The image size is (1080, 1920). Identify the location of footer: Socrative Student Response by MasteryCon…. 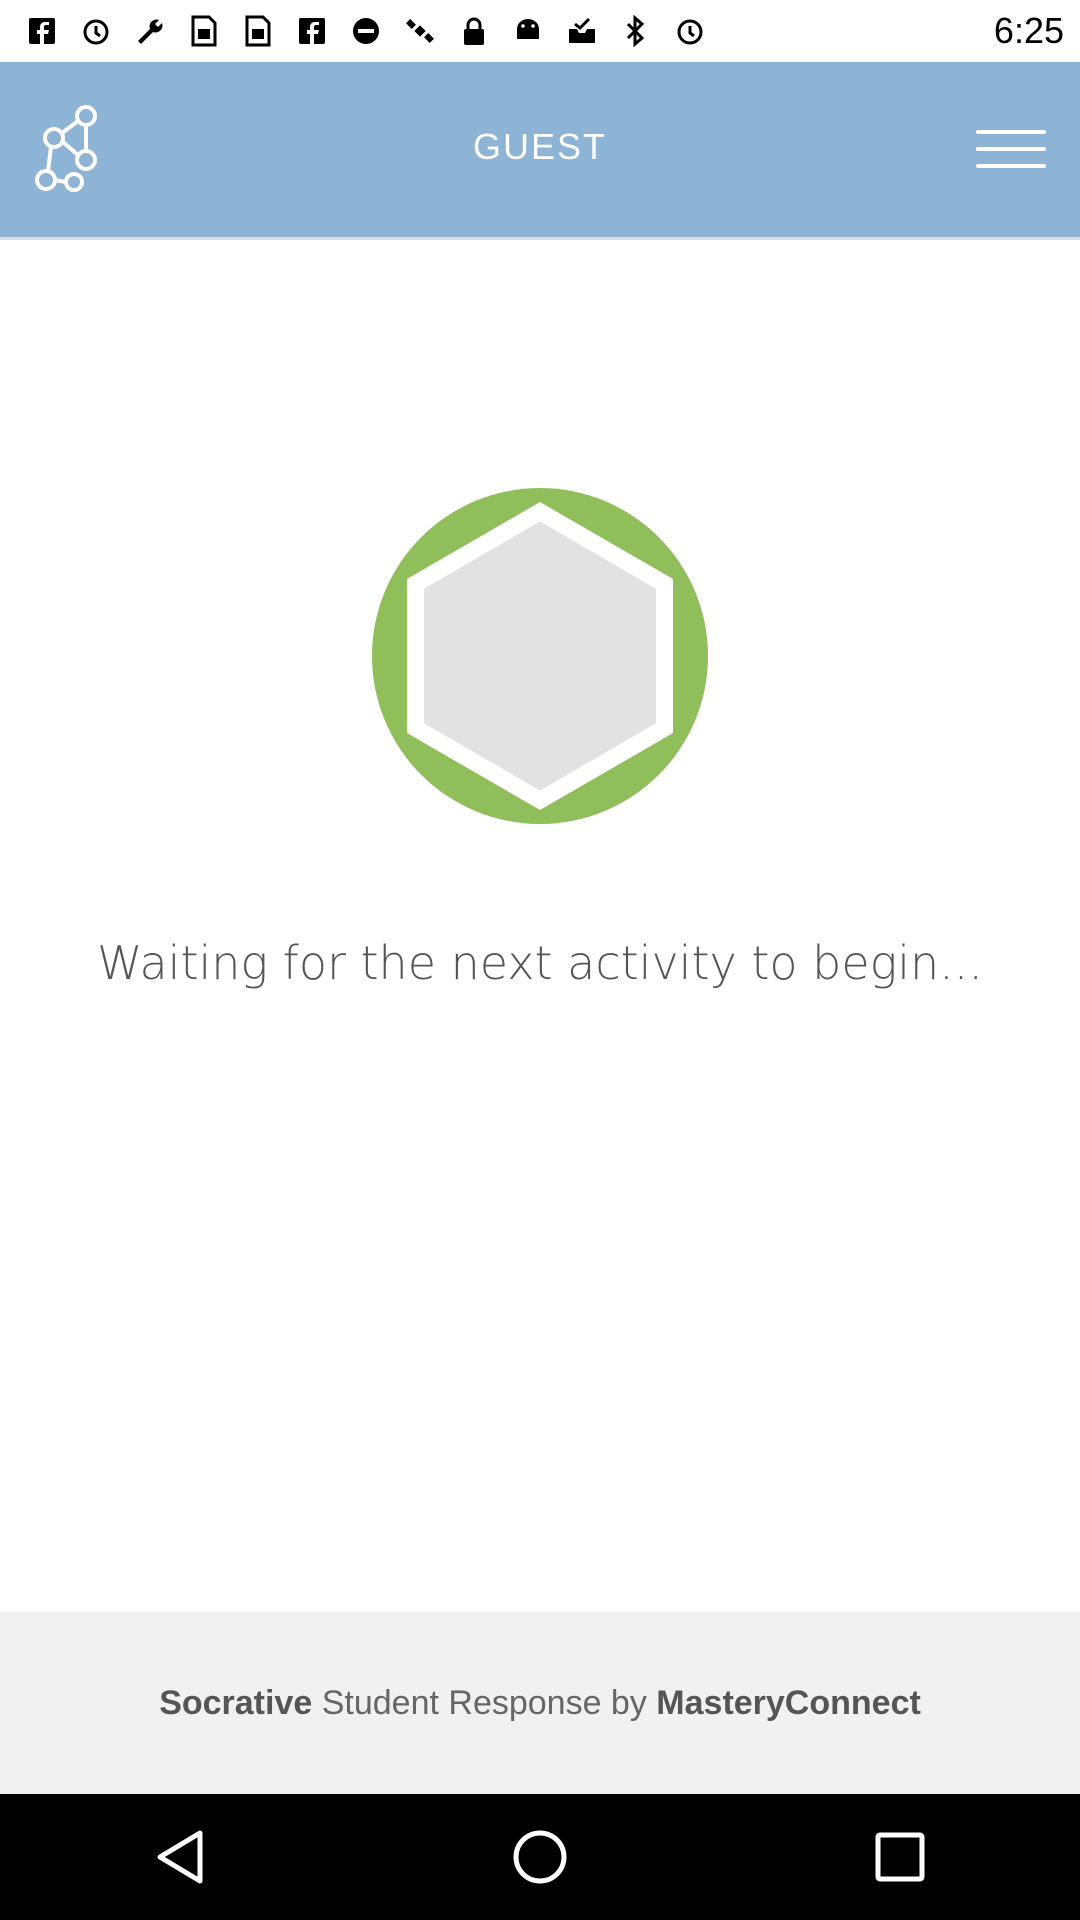
(540, 1703).